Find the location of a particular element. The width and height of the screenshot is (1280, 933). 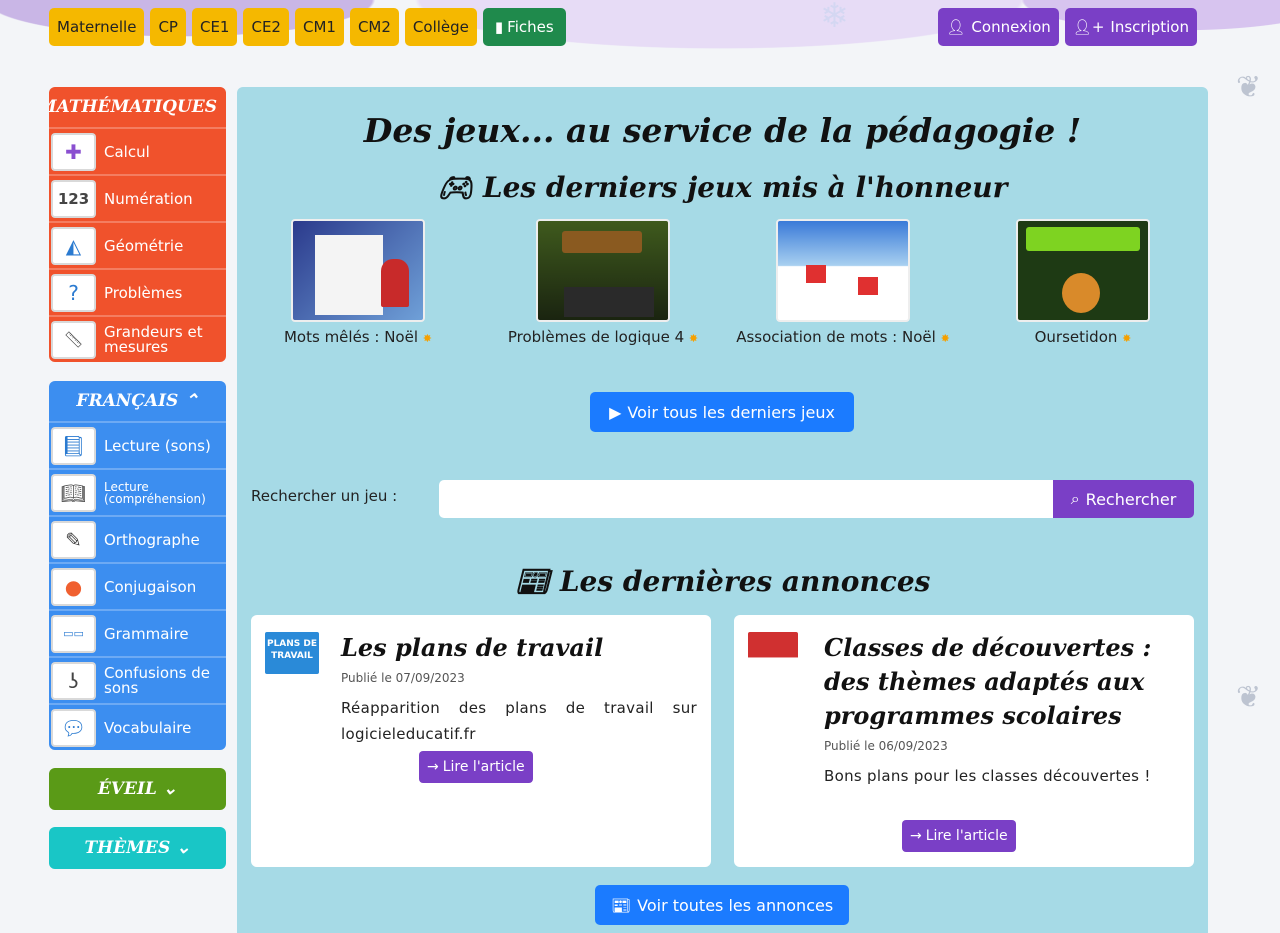

sidebar-item-lecture-comprehension: 📖︎ Lecture (compréhension) is located at coordinates (137, 491).